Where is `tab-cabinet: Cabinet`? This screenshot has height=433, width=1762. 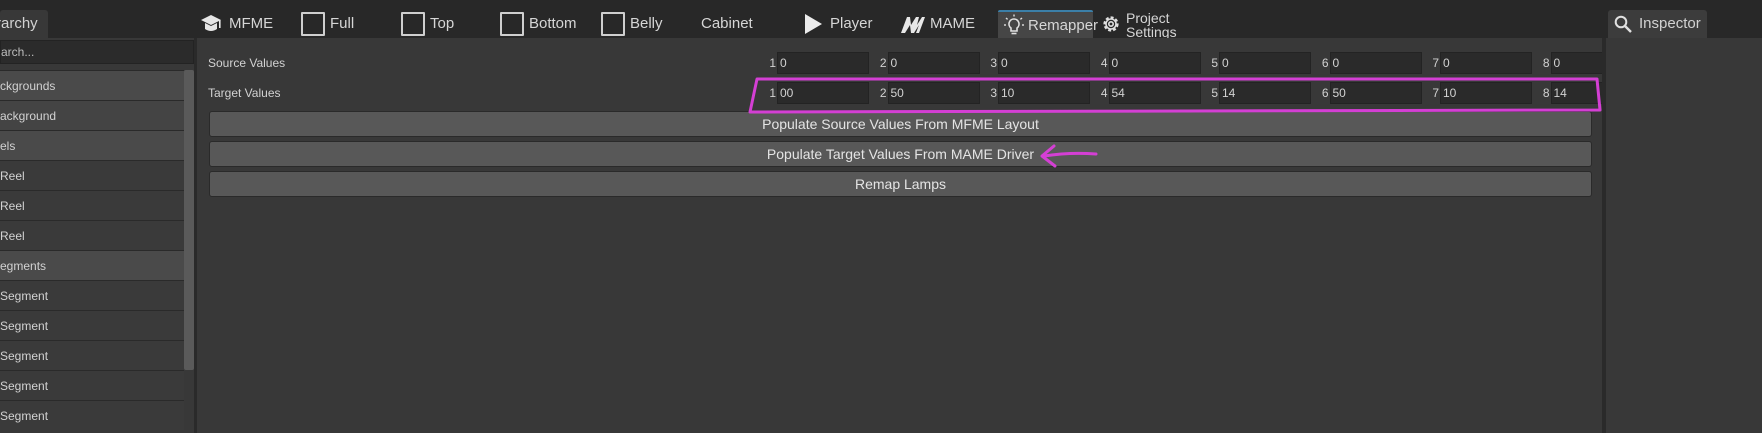 tab-cabinet: Cabinet is located at coordinates (741, 24).